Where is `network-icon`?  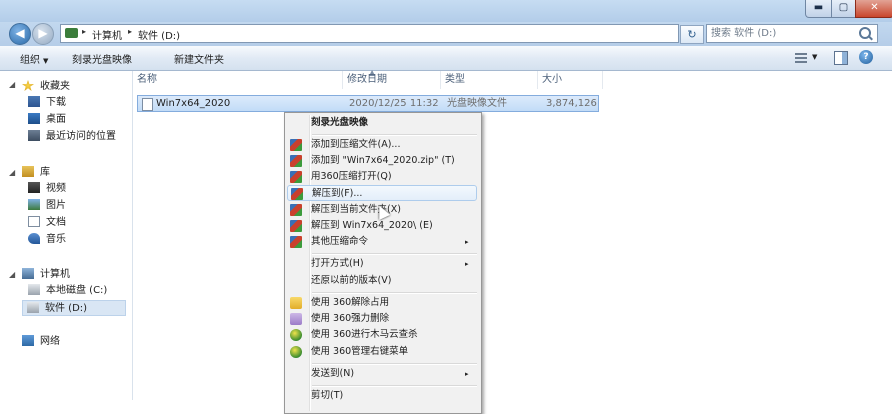 network-icon is located at coordinates (28, 340).